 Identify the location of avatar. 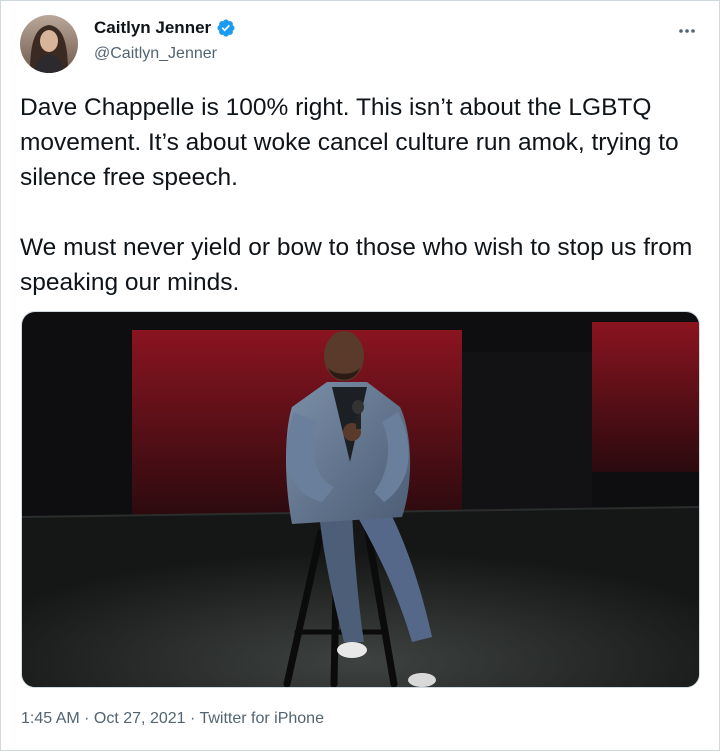
(49, 44).